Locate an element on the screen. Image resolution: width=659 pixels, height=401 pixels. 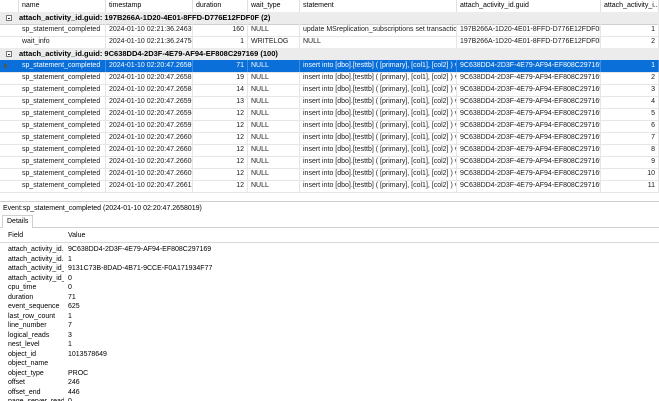
details-row: logical_reads 3 is located at coordinates (329, 336).